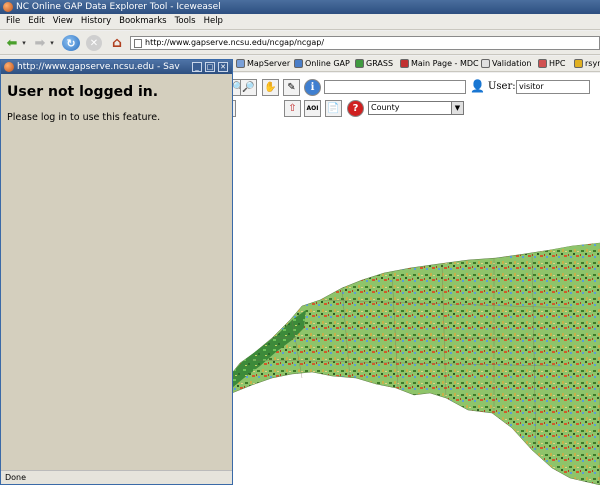 The height and width of the screenshot is (485, 600). What do you see at coordinates (385, 107) in the screenshot?
I see `region-select-value: County` at bounding box center [385, 107].